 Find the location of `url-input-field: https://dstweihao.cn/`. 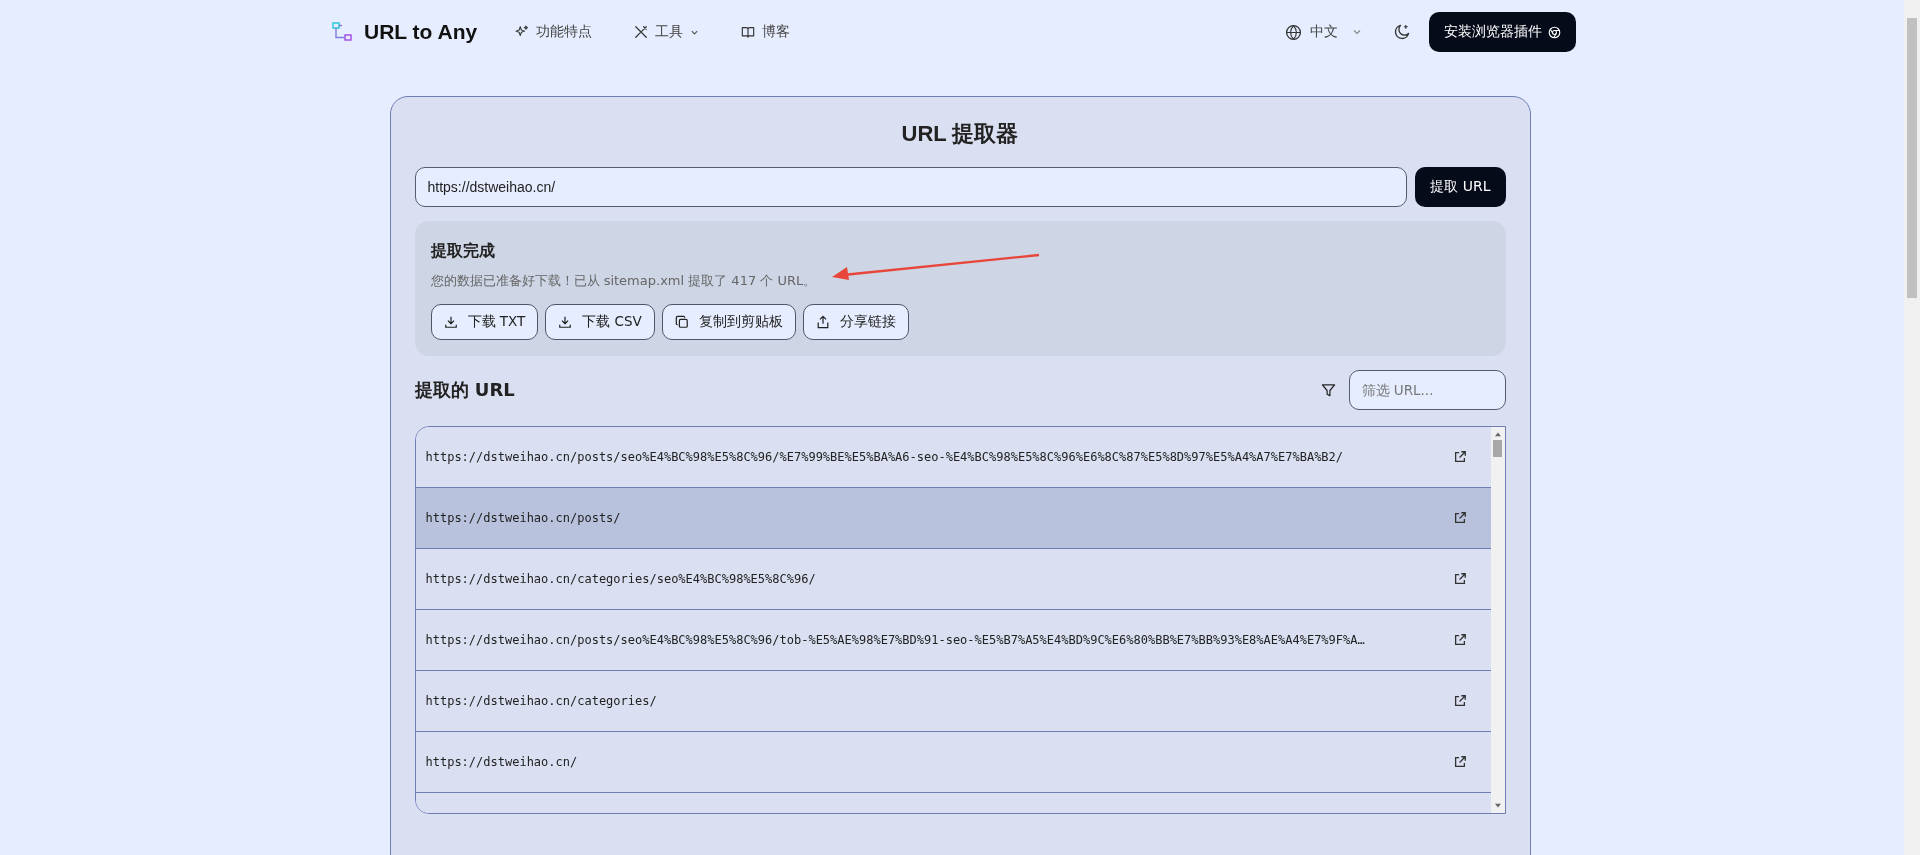

url-input-field: https://dstweihao.cn/ is located at coordinates (911, 187).